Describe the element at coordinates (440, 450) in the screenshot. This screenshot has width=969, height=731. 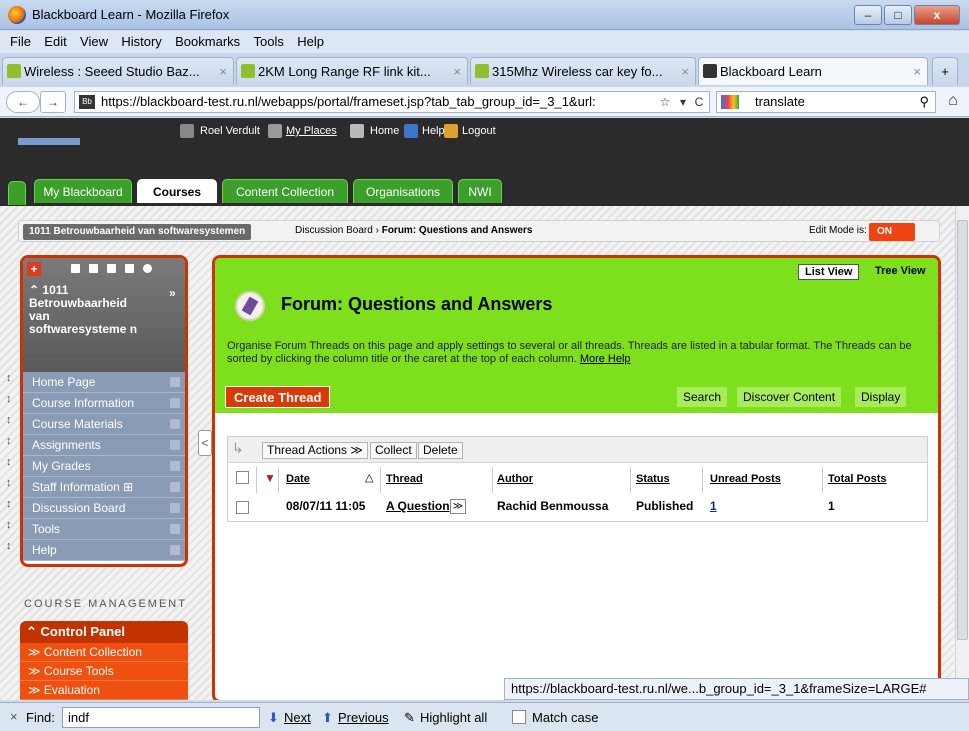
I see `delete-button: Delete` at that location.